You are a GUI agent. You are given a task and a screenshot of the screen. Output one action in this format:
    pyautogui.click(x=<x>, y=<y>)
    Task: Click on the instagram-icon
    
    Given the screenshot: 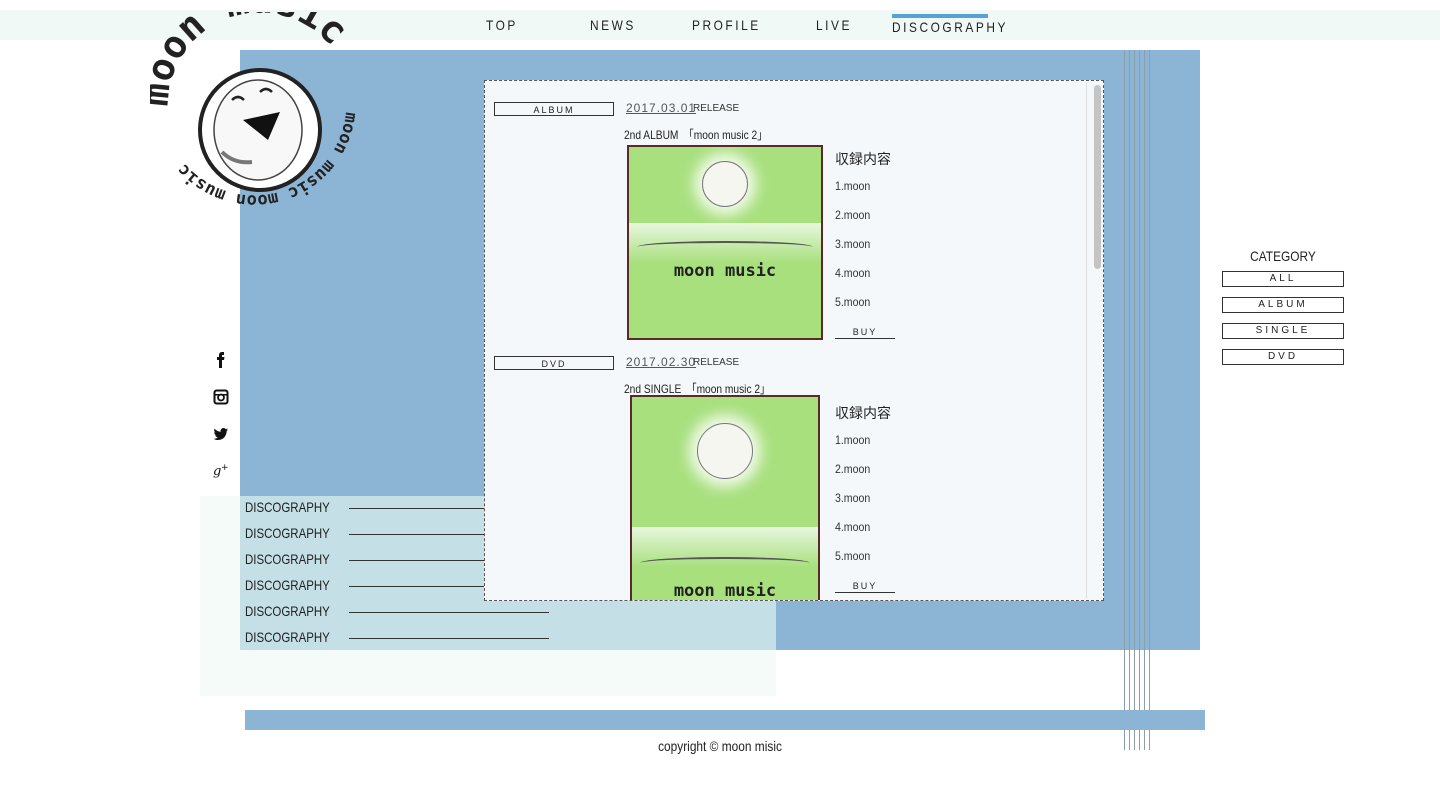 What is the action you would take?
    pyautogui.click(x=221, y=397)
    